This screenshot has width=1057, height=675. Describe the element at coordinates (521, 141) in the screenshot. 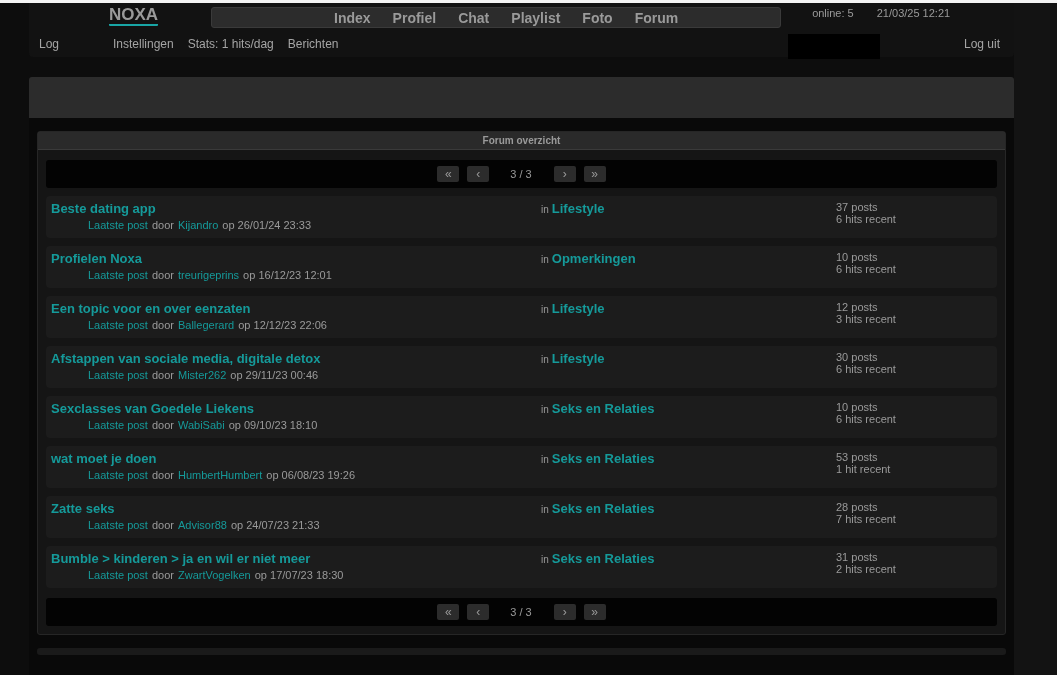

I see `panel-title: Forum overzicht` at that location.